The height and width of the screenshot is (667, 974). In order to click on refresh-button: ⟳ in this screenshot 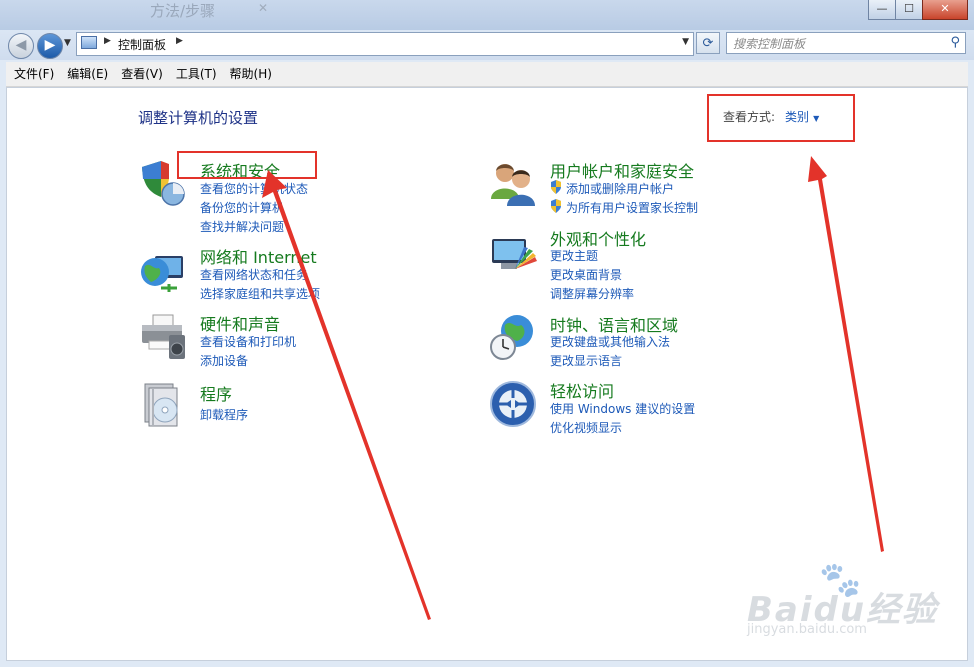, I will do `click(708, 43)`.